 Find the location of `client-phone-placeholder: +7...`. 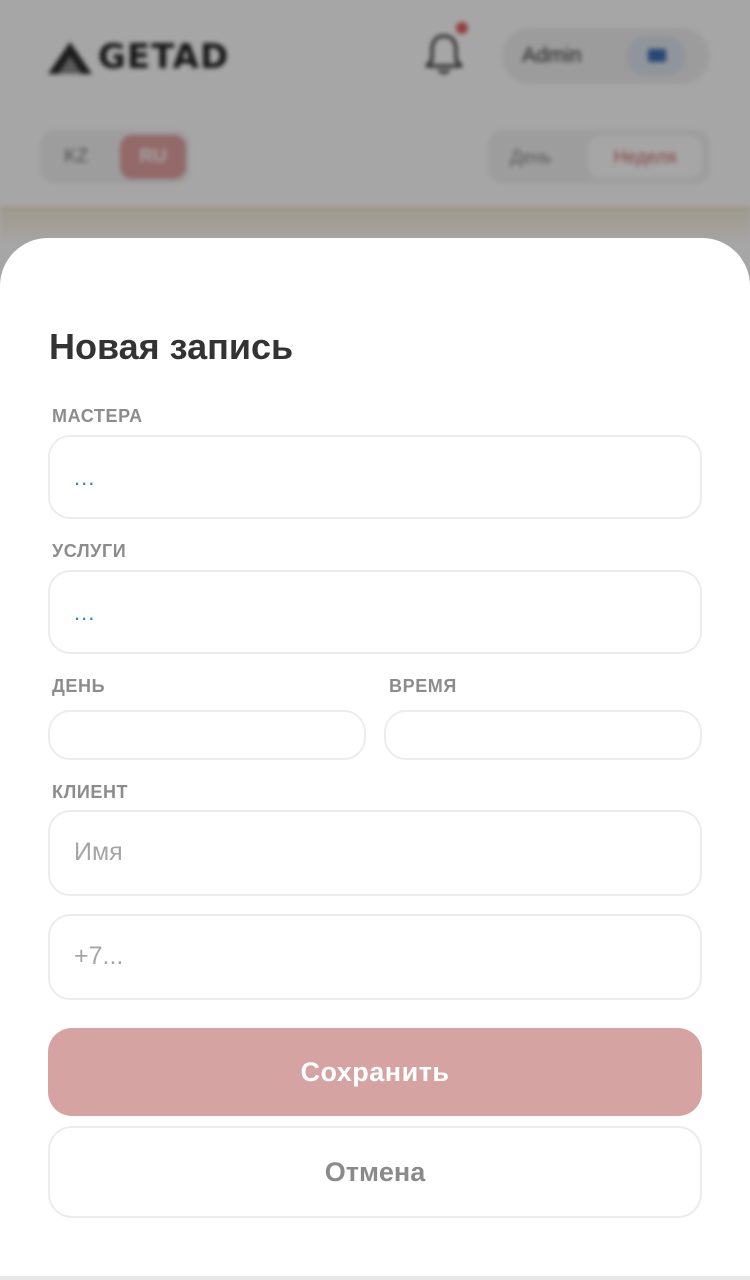

client-phone-placeholder: +7... is located at coordinates (99, 956).